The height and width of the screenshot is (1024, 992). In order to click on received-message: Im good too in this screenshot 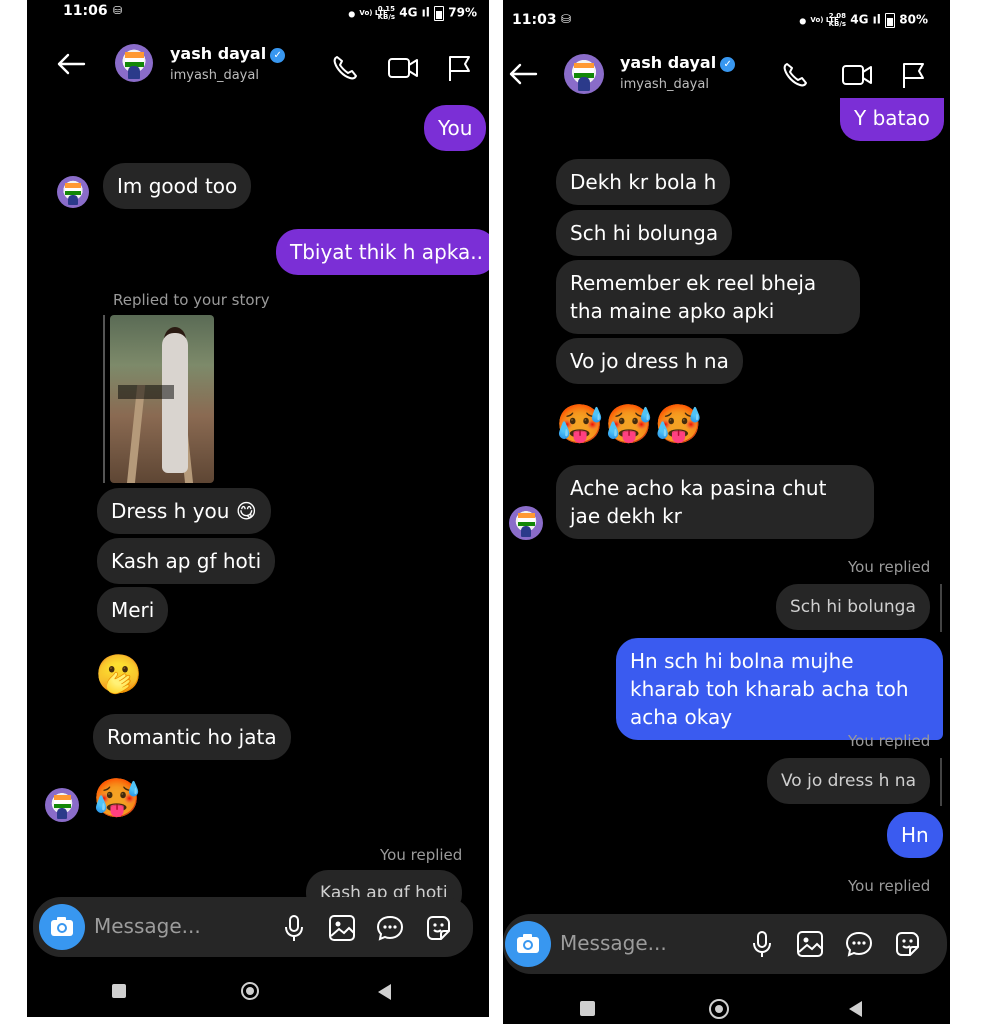, I will do `click(177, 186)`.